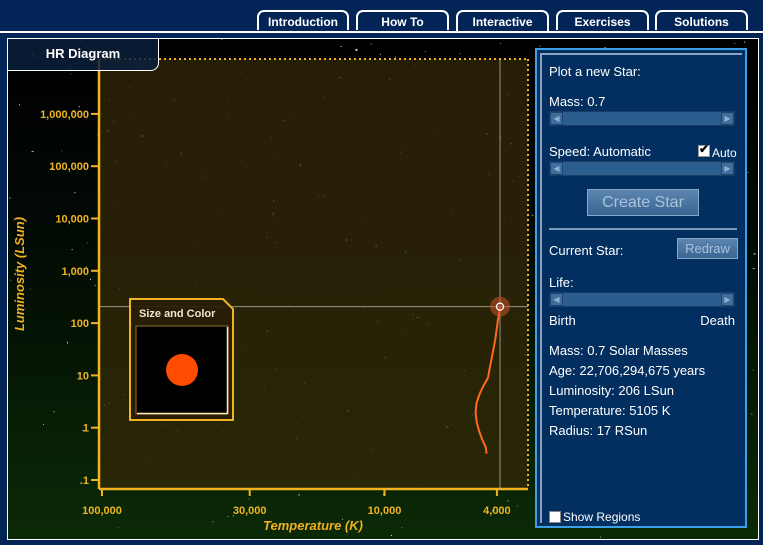  What do you see at coordinates (75, 272) in the screenshot?
I see `y-tick-label: 1,000` at bounding box center [75, 272].